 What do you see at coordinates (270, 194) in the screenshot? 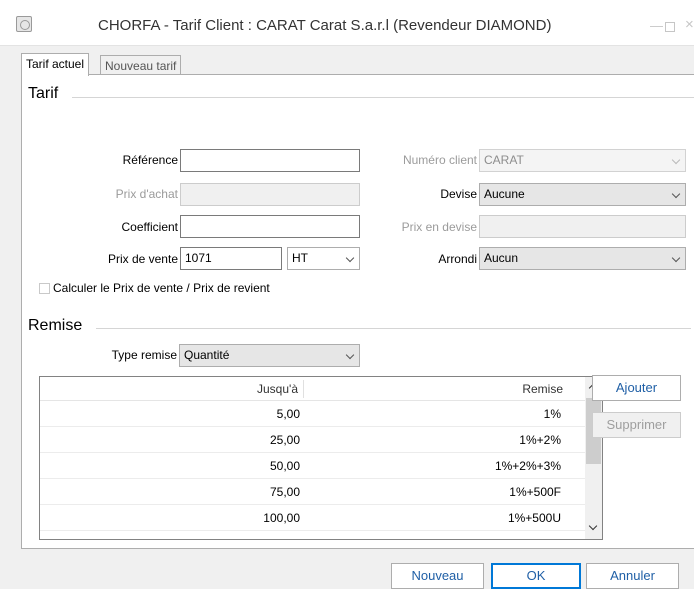
I see `prix-achat-field` at bounding box center [270, 194].